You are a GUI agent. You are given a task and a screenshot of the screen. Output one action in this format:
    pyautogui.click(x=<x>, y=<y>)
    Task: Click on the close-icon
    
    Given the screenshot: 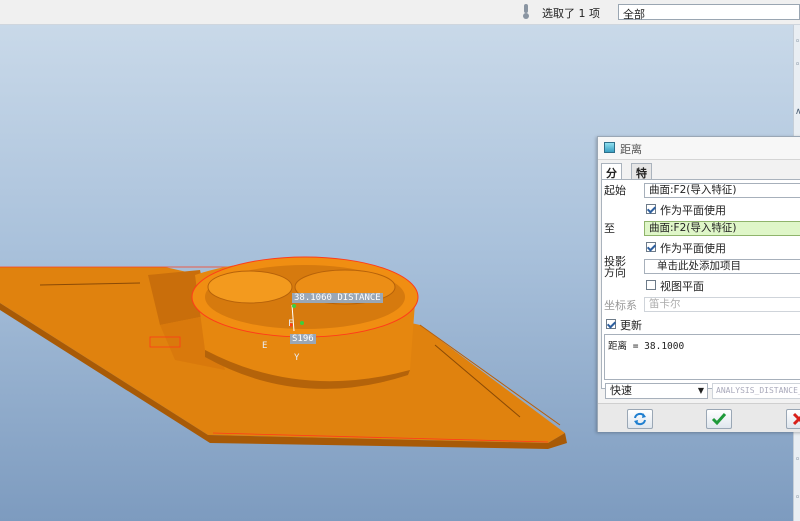 What is the action you would take?
    pyautogui.click(x=796, y=419)
    